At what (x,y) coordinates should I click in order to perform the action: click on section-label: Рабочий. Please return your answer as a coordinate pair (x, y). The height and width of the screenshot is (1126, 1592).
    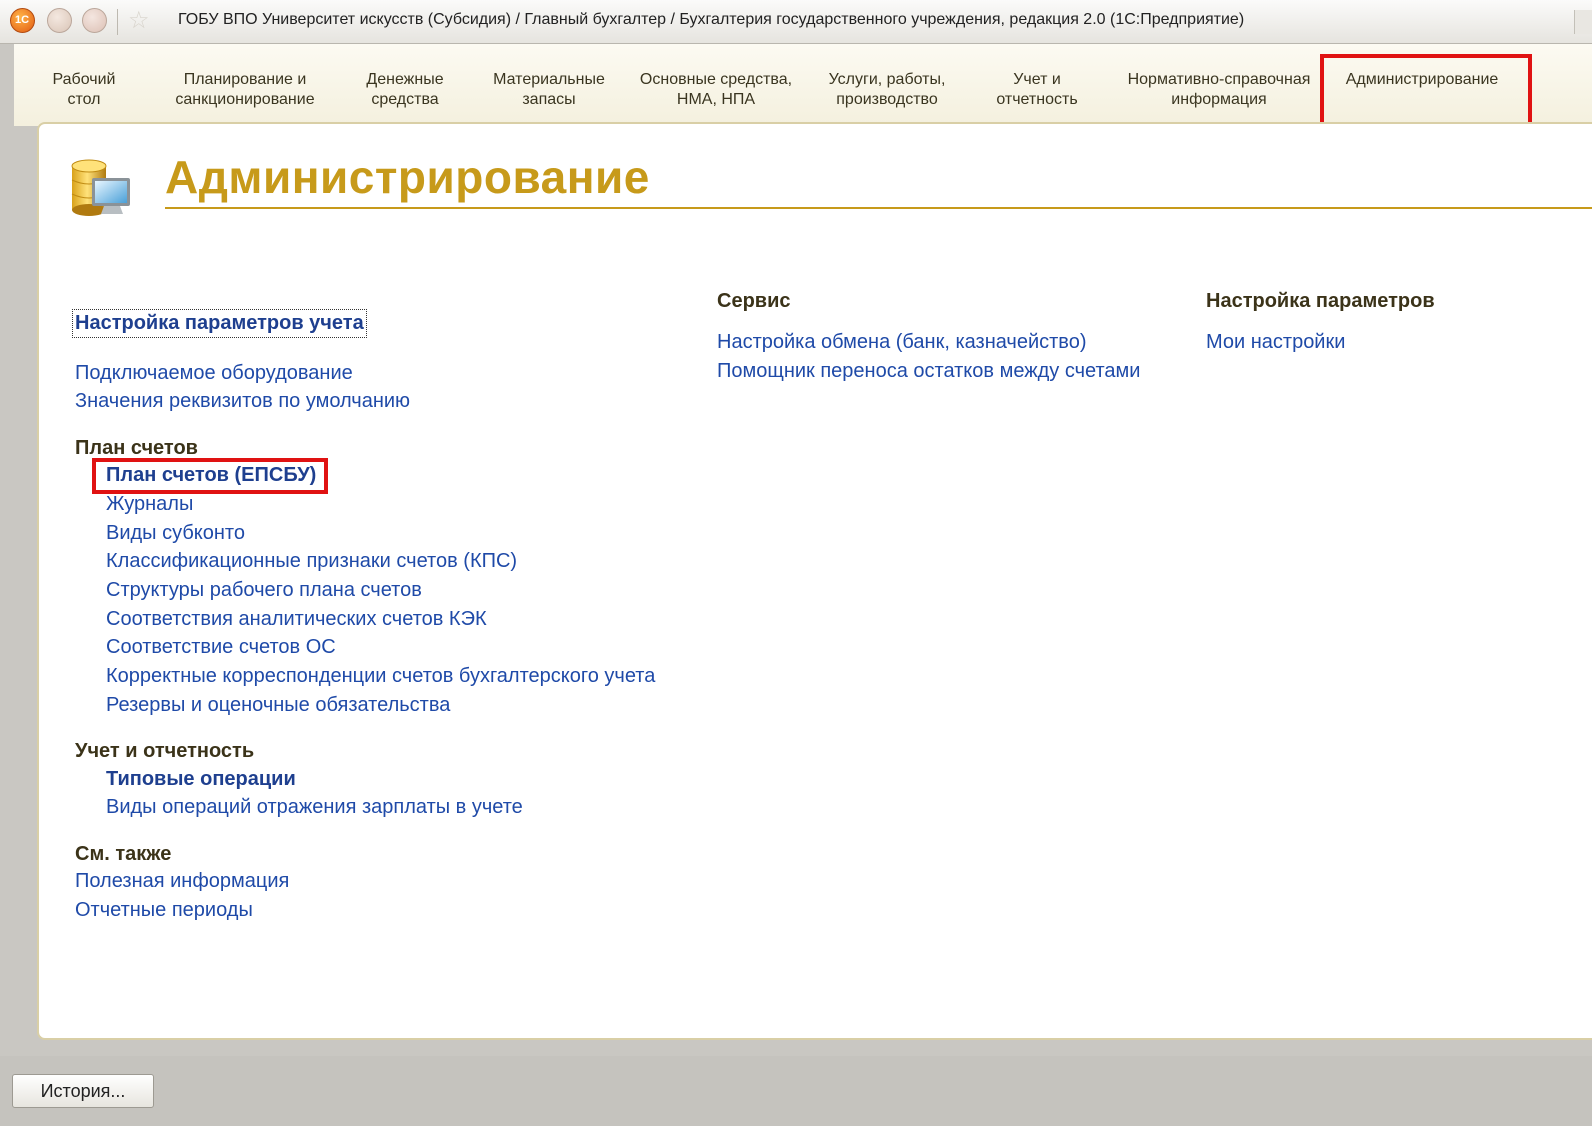
    Looking at the image, I should click on (84, 79).